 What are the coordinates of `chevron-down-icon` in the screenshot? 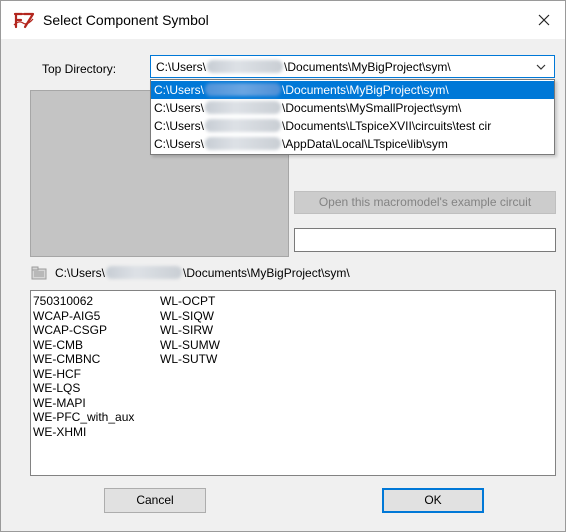 It's located at (541, 67).